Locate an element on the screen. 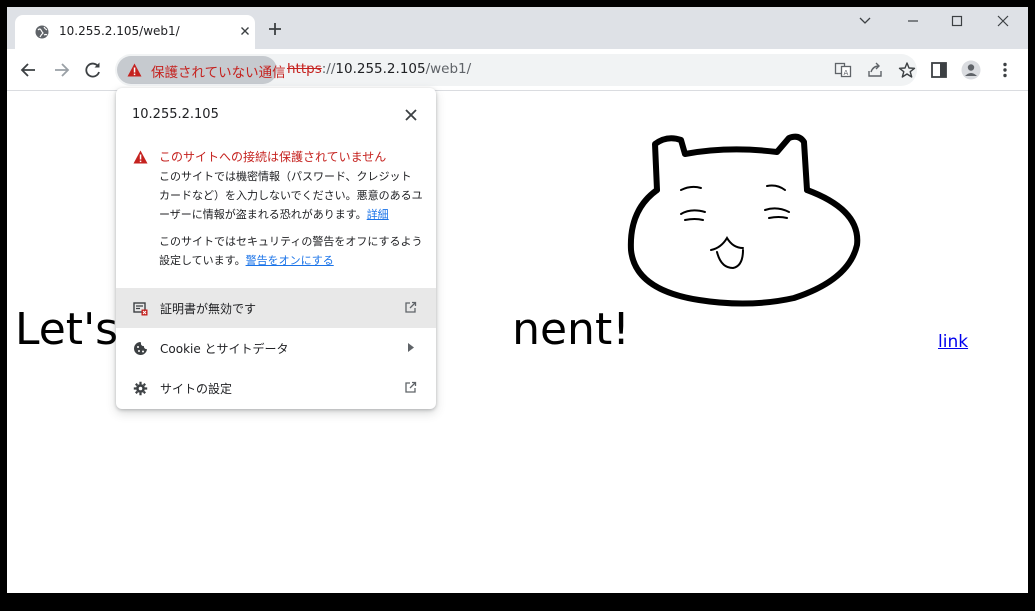 This screenshot has width=1035, height=611. popup-close-icon is located at coordinates (411, 115).